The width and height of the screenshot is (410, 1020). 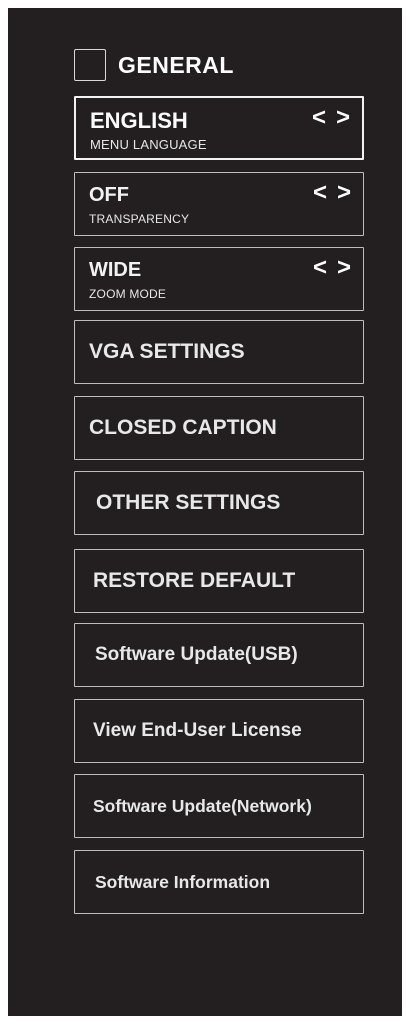 I want to click on zoom-mode-selector: WIDE ZOOM MODE < >, so click(x=219, y=279).